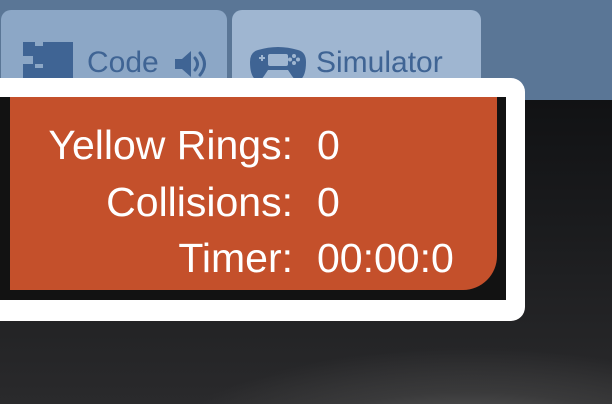 Image resolution: width=612 pixels, height=404 pixels. What do you see at coordinates (235, 258) in the screenshot?
I see `stat-label: Timer:` at bounding box center [235, 258].